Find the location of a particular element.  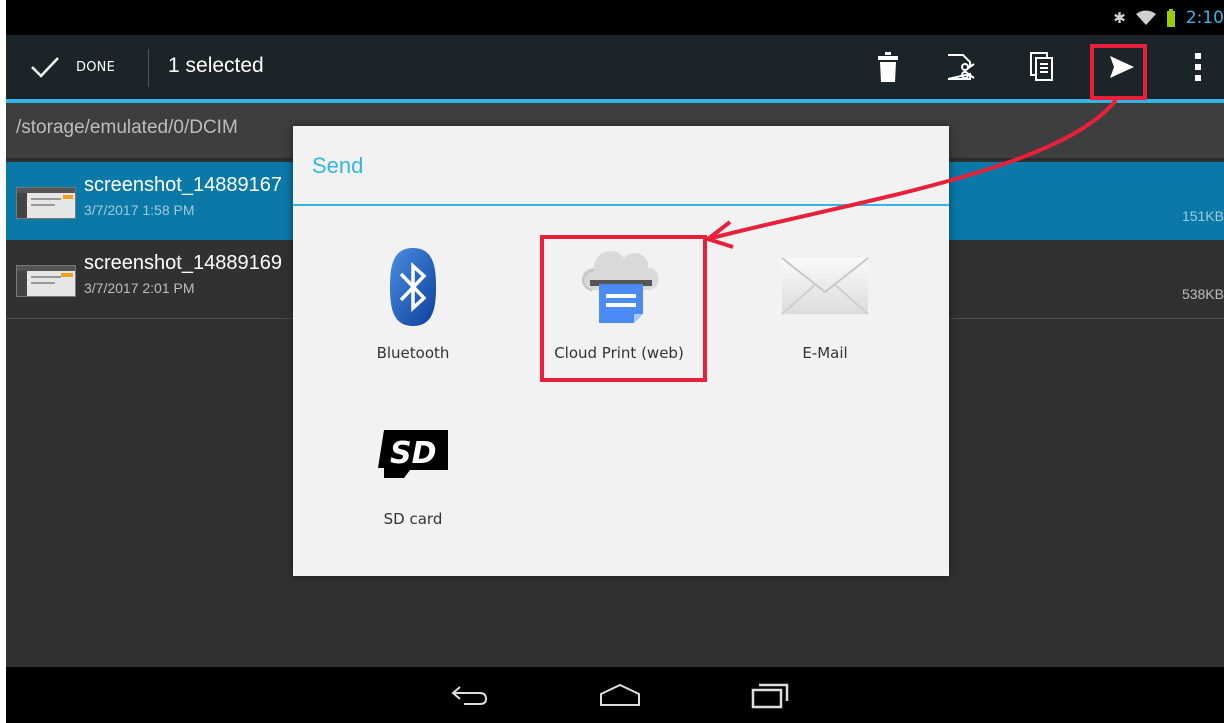

share-option-label: E-Mail is located at coordinates (825, 353).